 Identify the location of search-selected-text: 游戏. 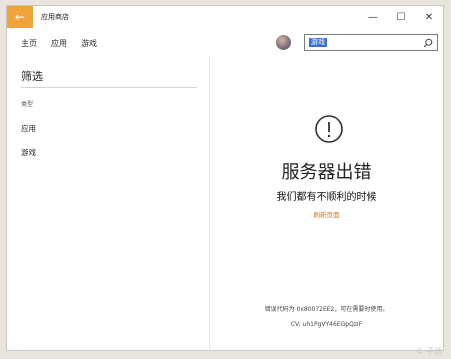
(318, 42).